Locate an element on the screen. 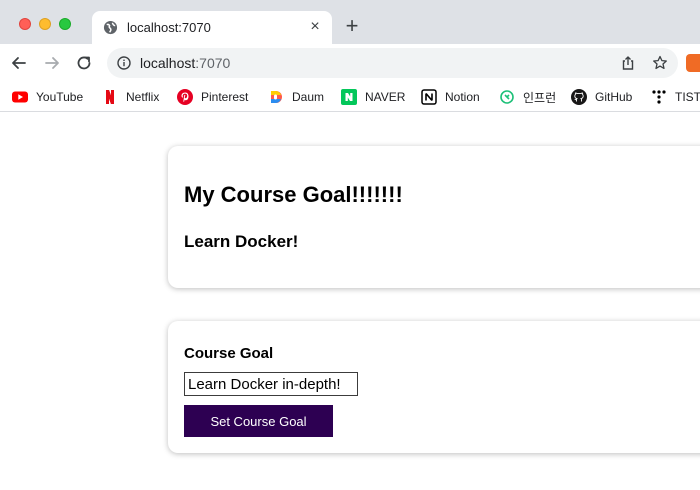  address-url: localhost:7070 is located at coordinates (185, 63).